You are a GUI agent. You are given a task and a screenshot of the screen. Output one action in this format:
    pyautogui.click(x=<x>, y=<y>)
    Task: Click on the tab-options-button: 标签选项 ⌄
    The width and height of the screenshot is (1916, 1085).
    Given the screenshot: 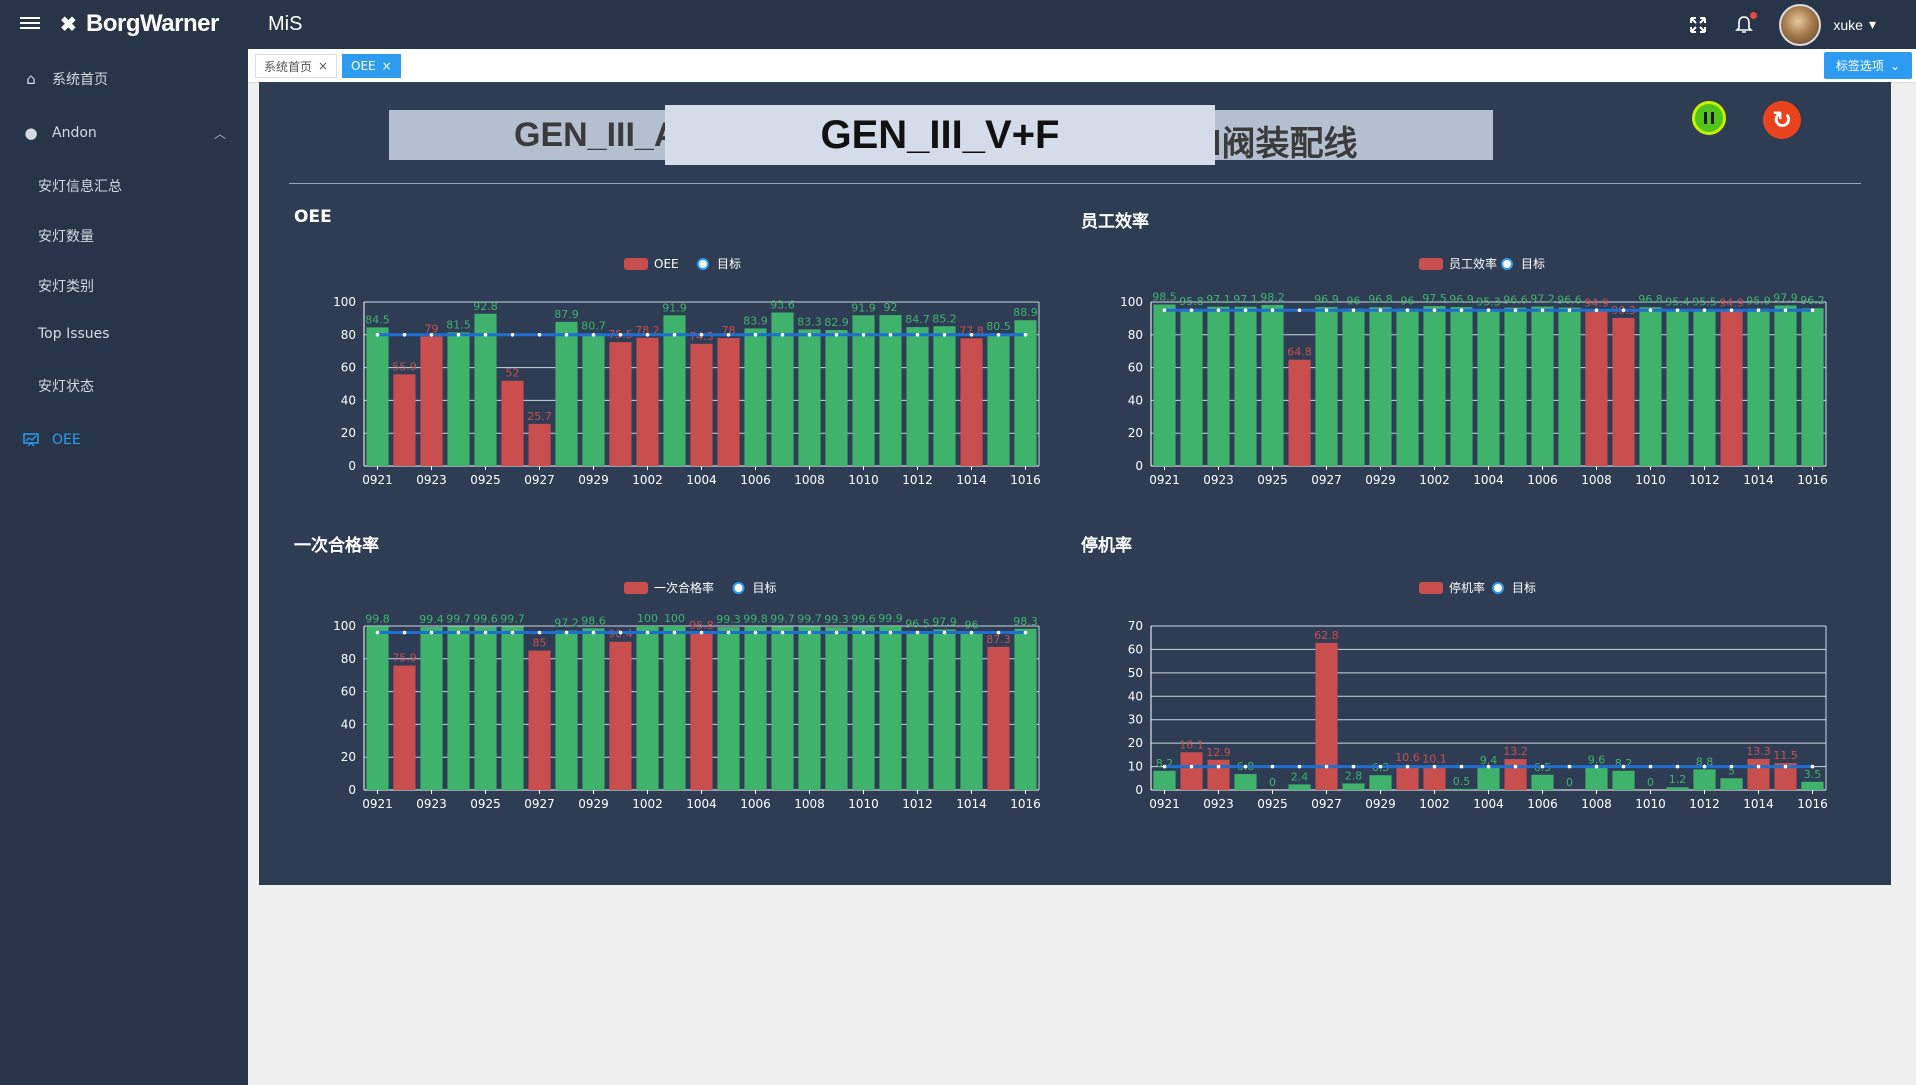 What is the action you would take?
    pyautogui.click(x=1867, y=65)
    